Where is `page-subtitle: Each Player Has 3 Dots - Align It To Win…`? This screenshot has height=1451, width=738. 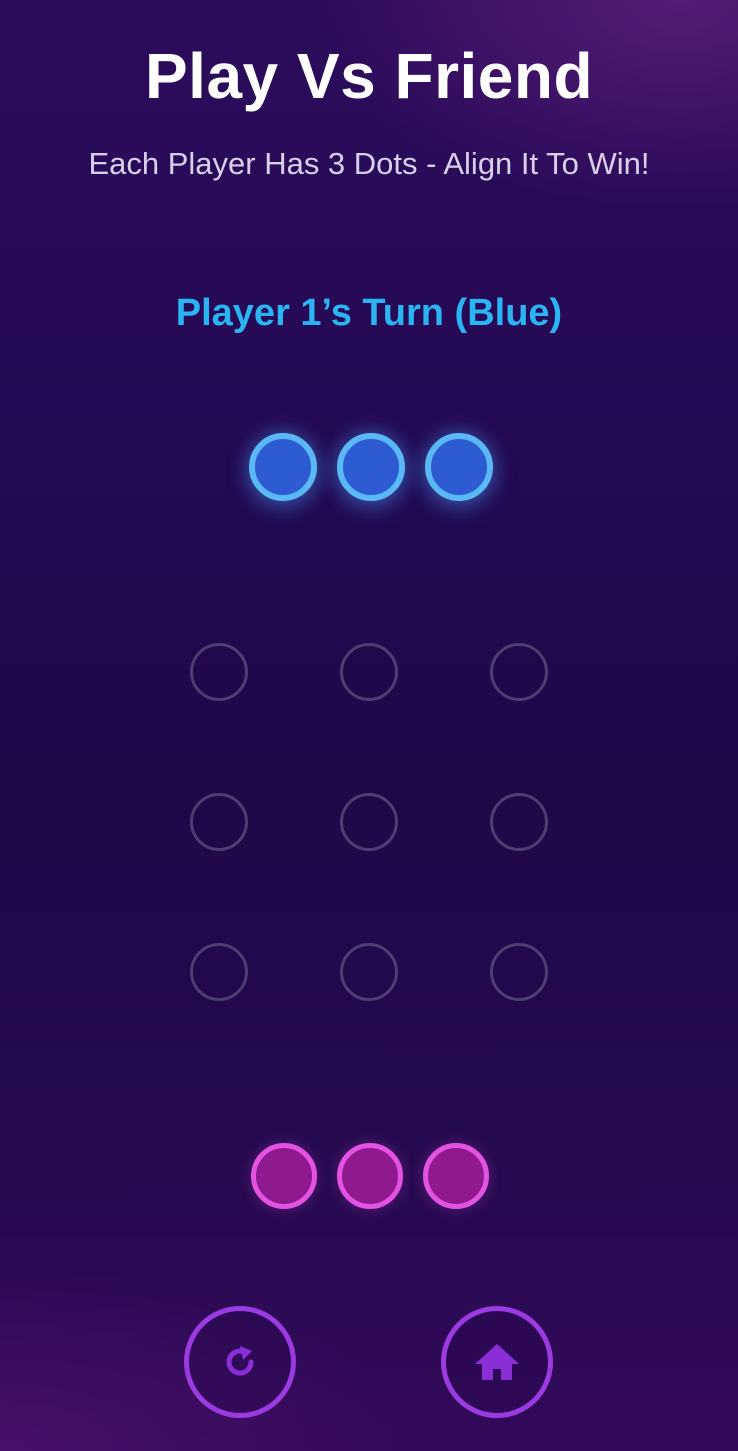 page-subtitle: Each Player Has 3 Dots - Align It To Win… is located at coordinates (369, 163).